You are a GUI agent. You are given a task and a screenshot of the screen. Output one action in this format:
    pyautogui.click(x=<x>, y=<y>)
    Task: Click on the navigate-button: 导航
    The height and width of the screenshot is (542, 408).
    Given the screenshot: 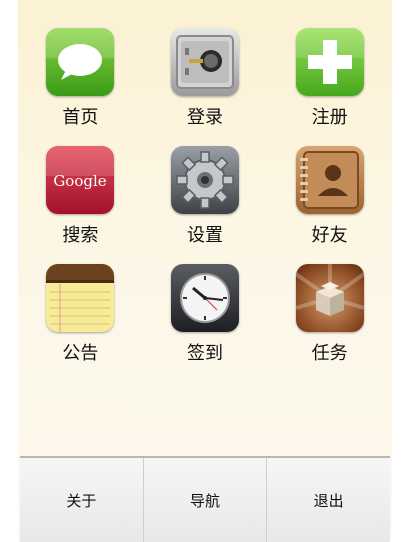 What is the action you would take?
    pyautogui.click(x=206, y=500)
    